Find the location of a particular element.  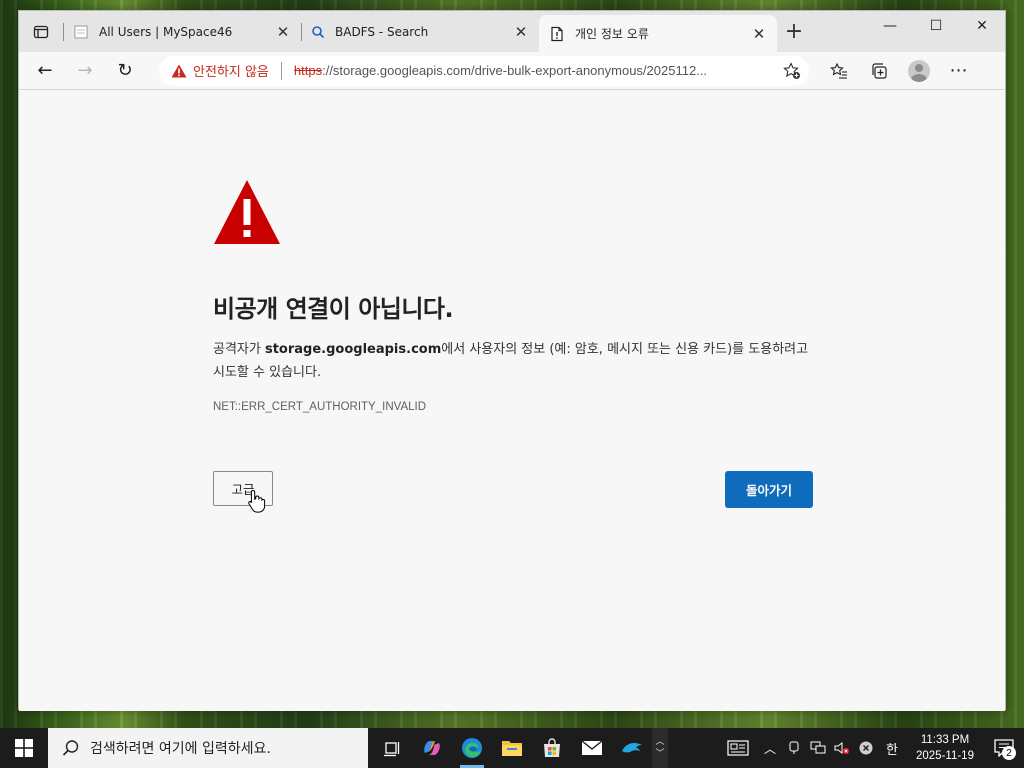

mail-icon is located at coordinates (592, 747).